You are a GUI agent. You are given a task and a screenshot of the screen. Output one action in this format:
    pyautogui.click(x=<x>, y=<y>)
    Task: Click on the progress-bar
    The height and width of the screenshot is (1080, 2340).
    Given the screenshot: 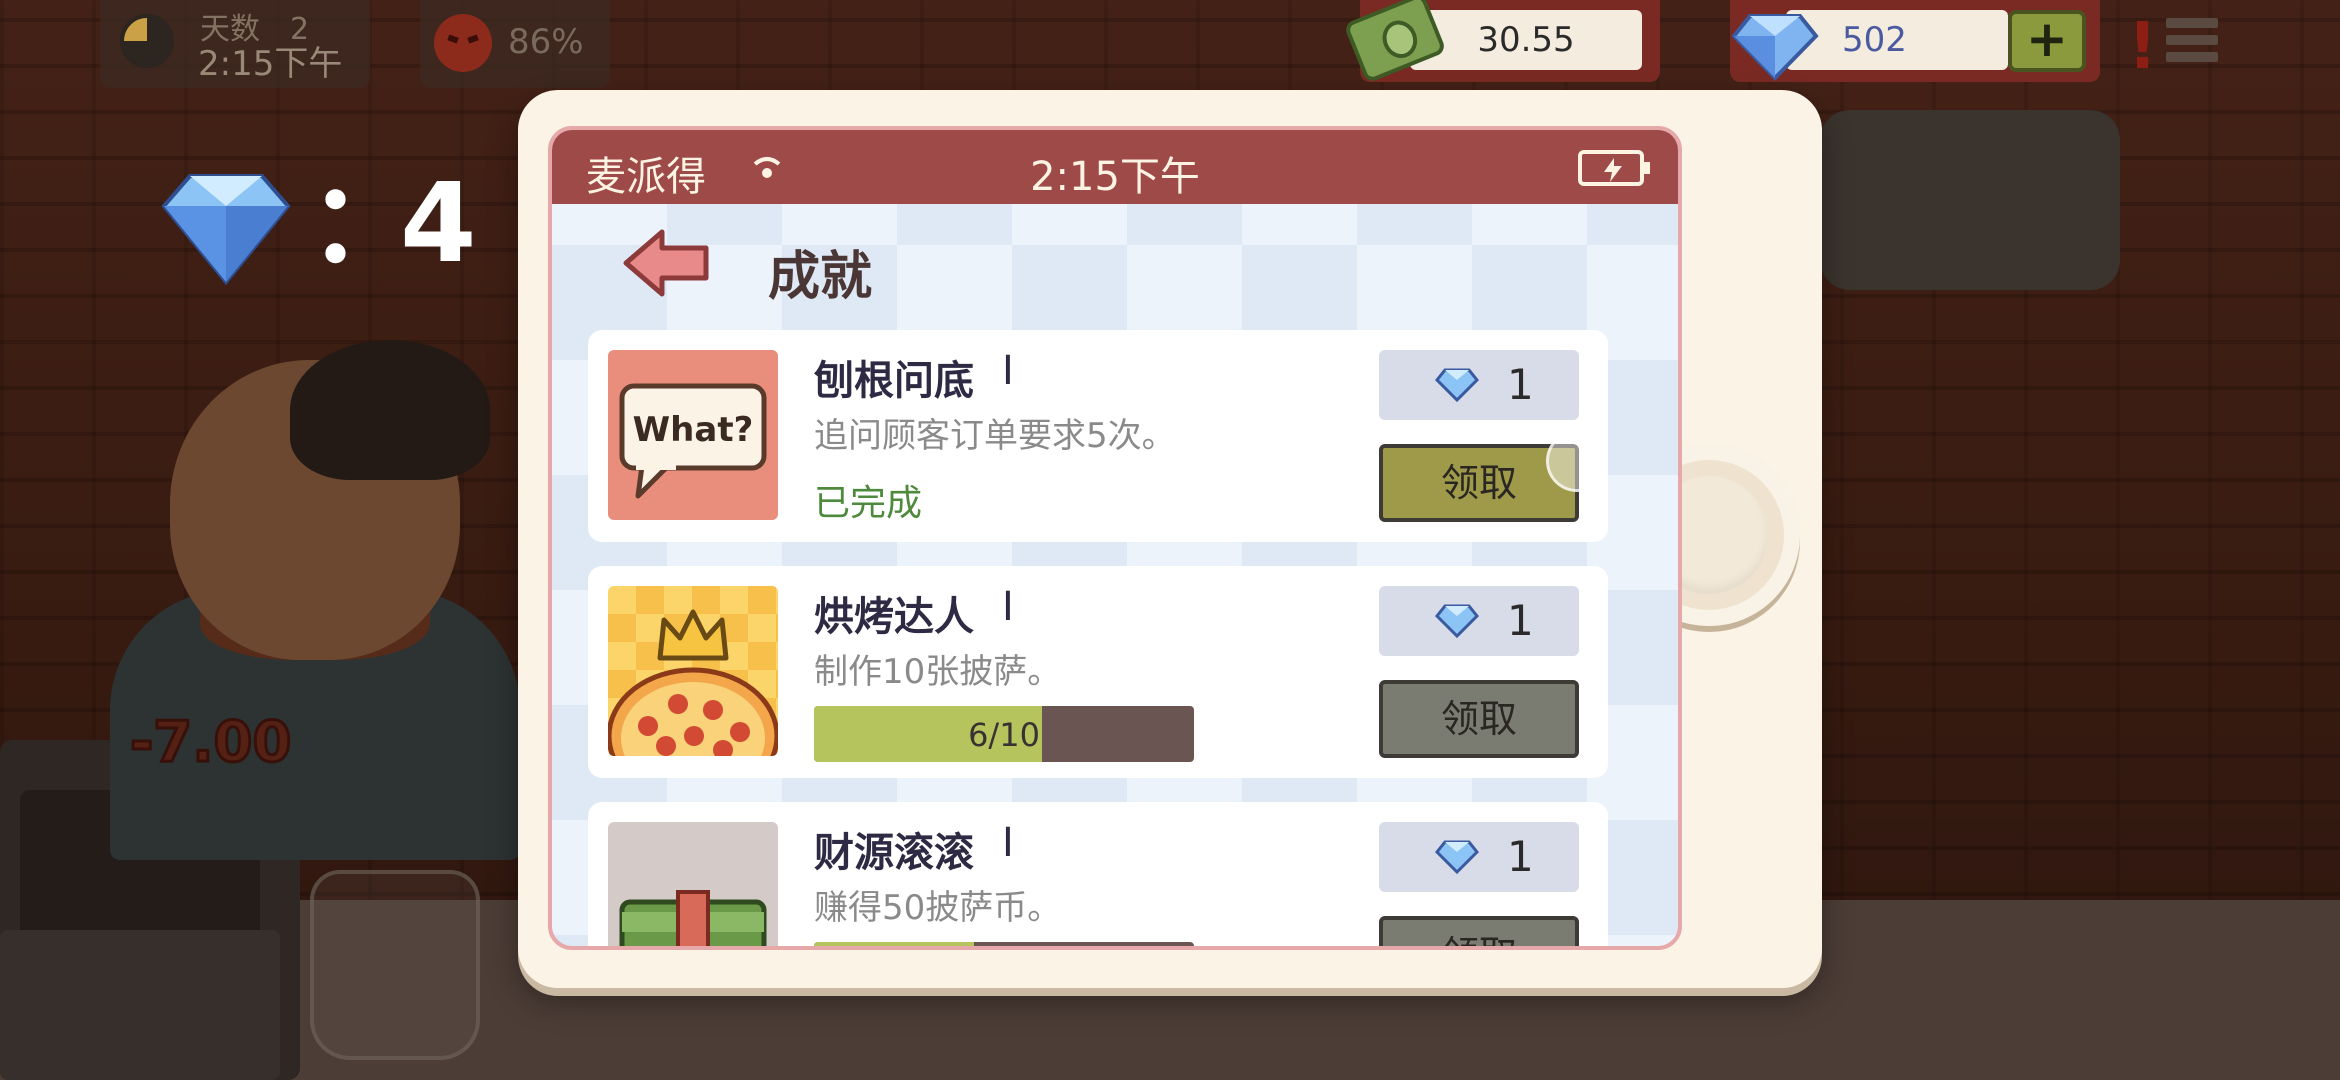 What is the action you would take?
    pyautogui.click(x=1004, y=944)
    